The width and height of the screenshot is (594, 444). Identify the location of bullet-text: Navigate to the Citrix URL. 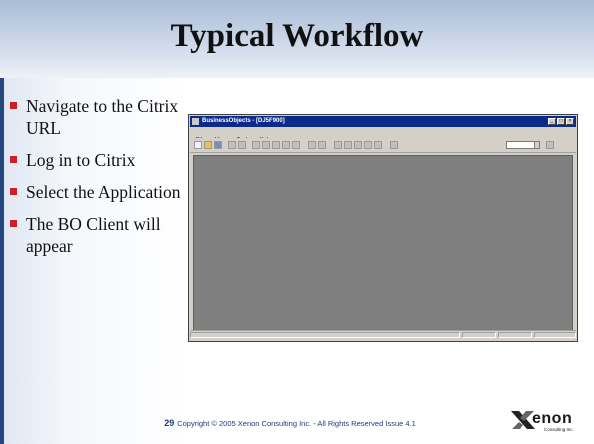
(102, 117).